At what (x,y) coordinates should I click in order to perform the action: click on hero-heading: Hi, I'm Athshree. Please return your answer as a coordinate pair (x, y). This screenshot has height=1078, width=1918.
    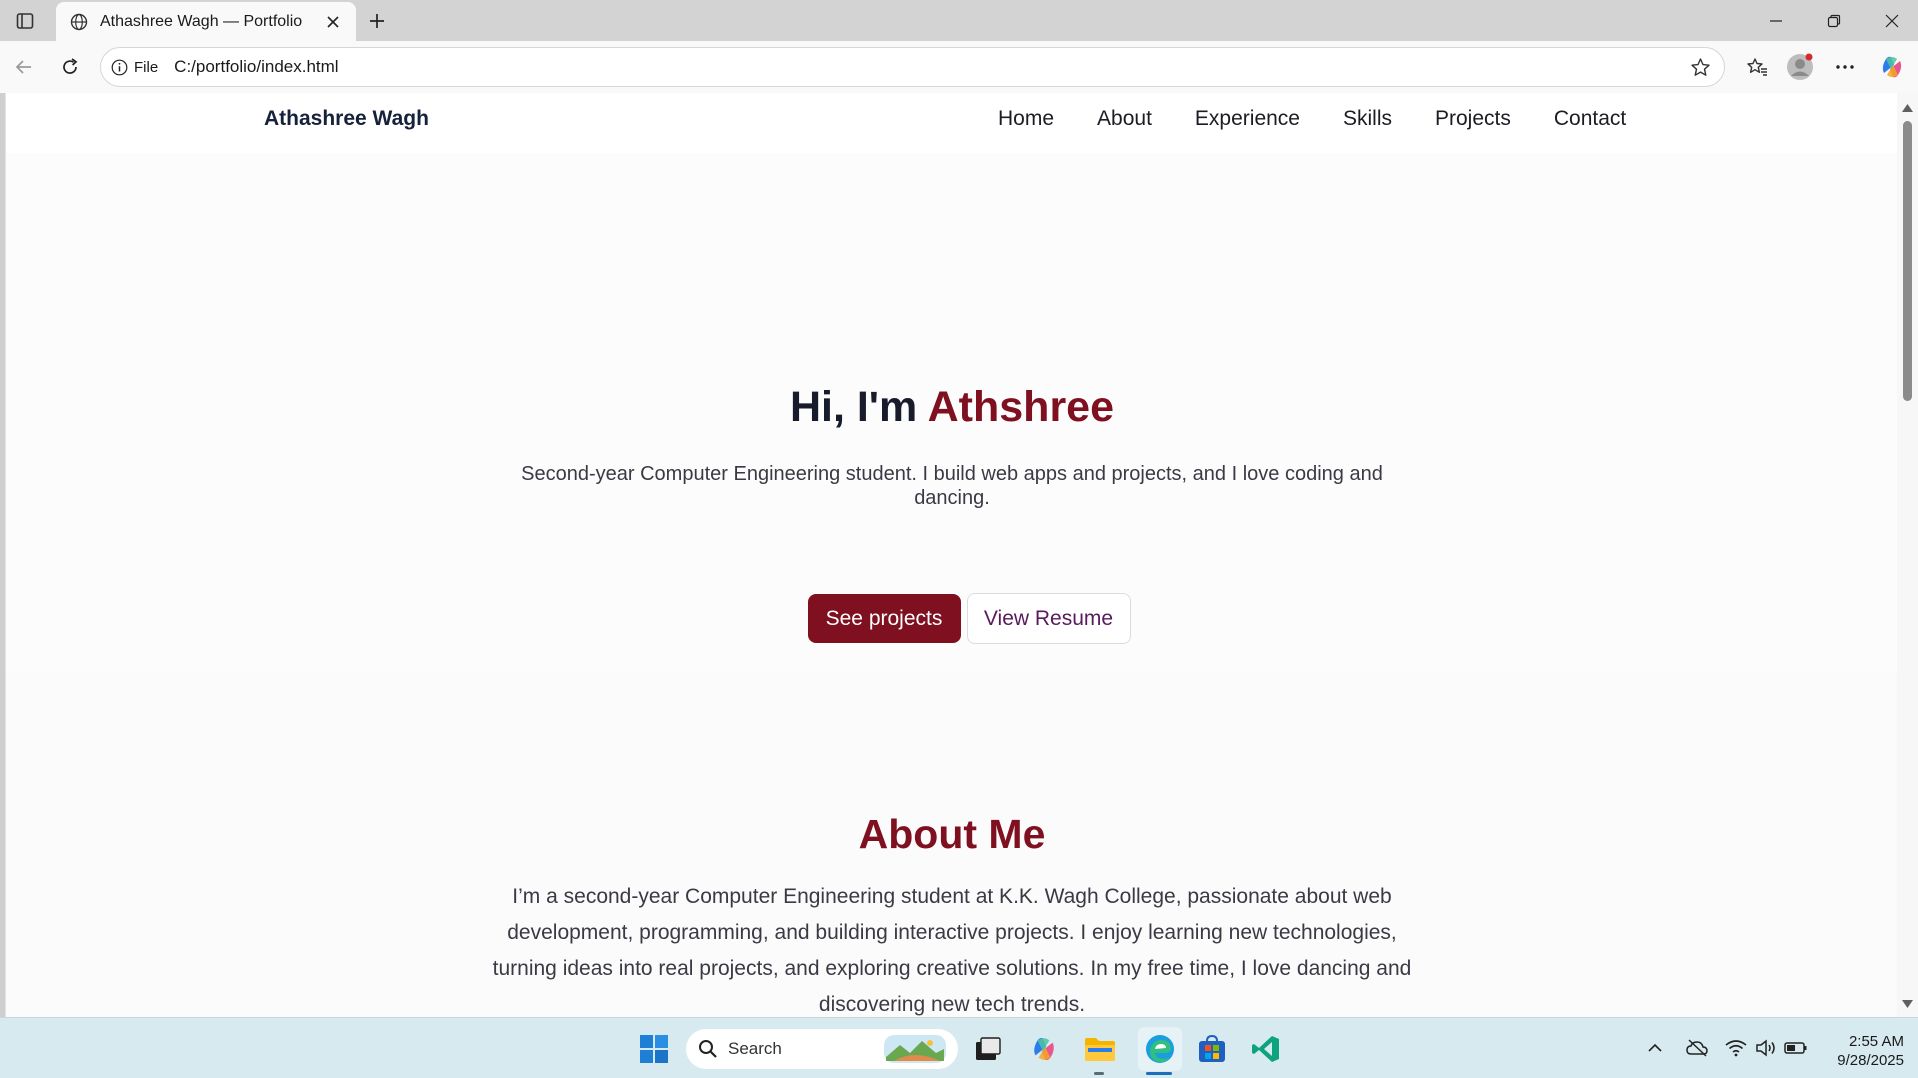
    Looking at the image, I should click on (951, 407).